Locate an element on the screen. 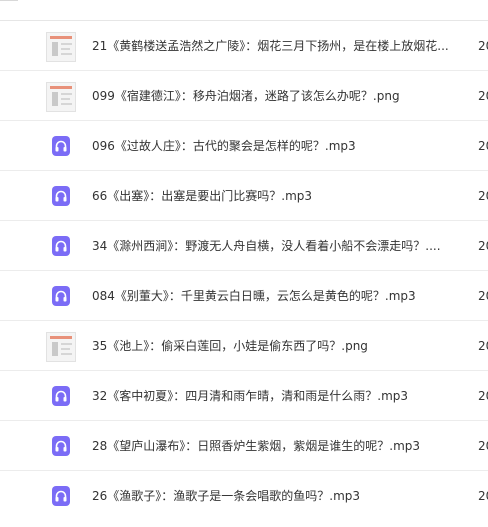 Image resolution: width=488 pixels, height=527 pixels. list-item: 34《滁州西涧》：野渡无人舟自横，没人看着小船不会漂走吗？.... 20 is located at coordinates (244, 245).